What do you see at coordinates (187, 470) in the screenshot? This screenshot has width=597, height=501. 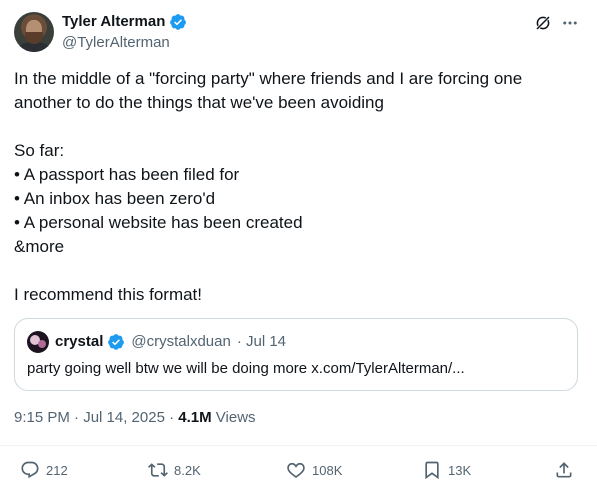 I see `retweet-count: 8.2K` at bounding box center [187, 470].